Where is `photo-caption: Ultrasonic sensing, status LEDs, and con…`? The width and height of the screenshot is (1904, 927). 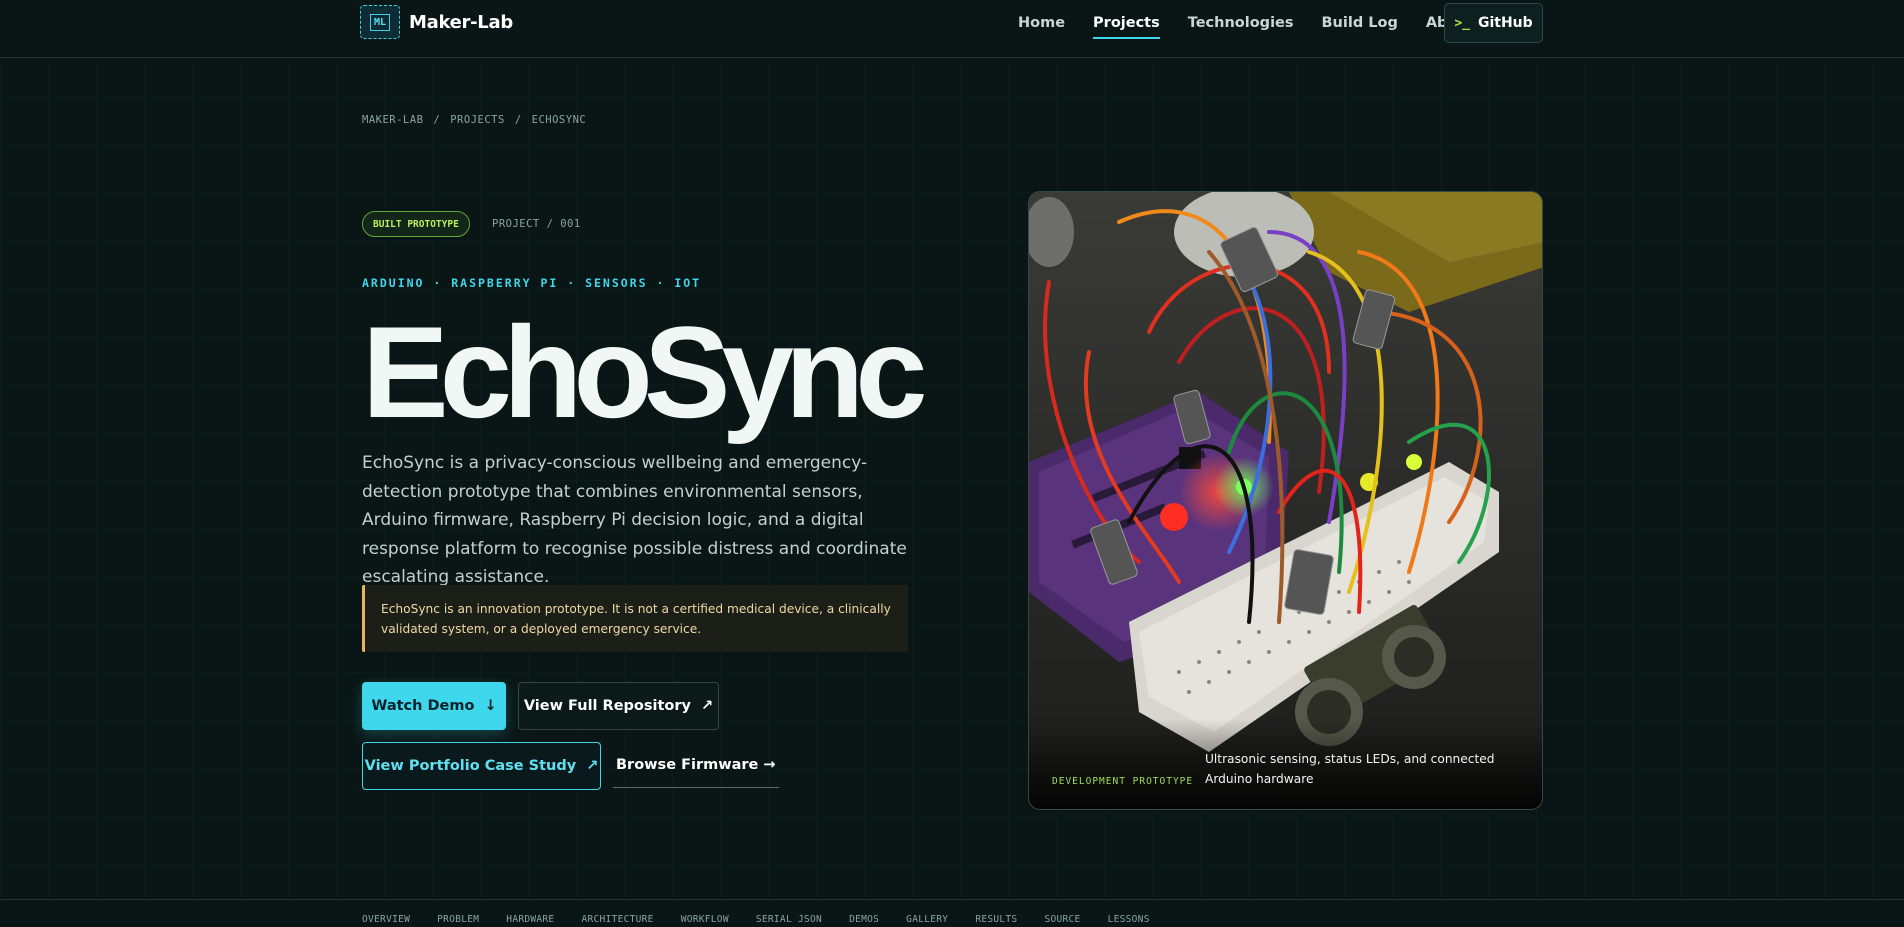 photo-caption: Ultrasonic sensing, status LEDs, and con… is located at coordinates (1350, 769).